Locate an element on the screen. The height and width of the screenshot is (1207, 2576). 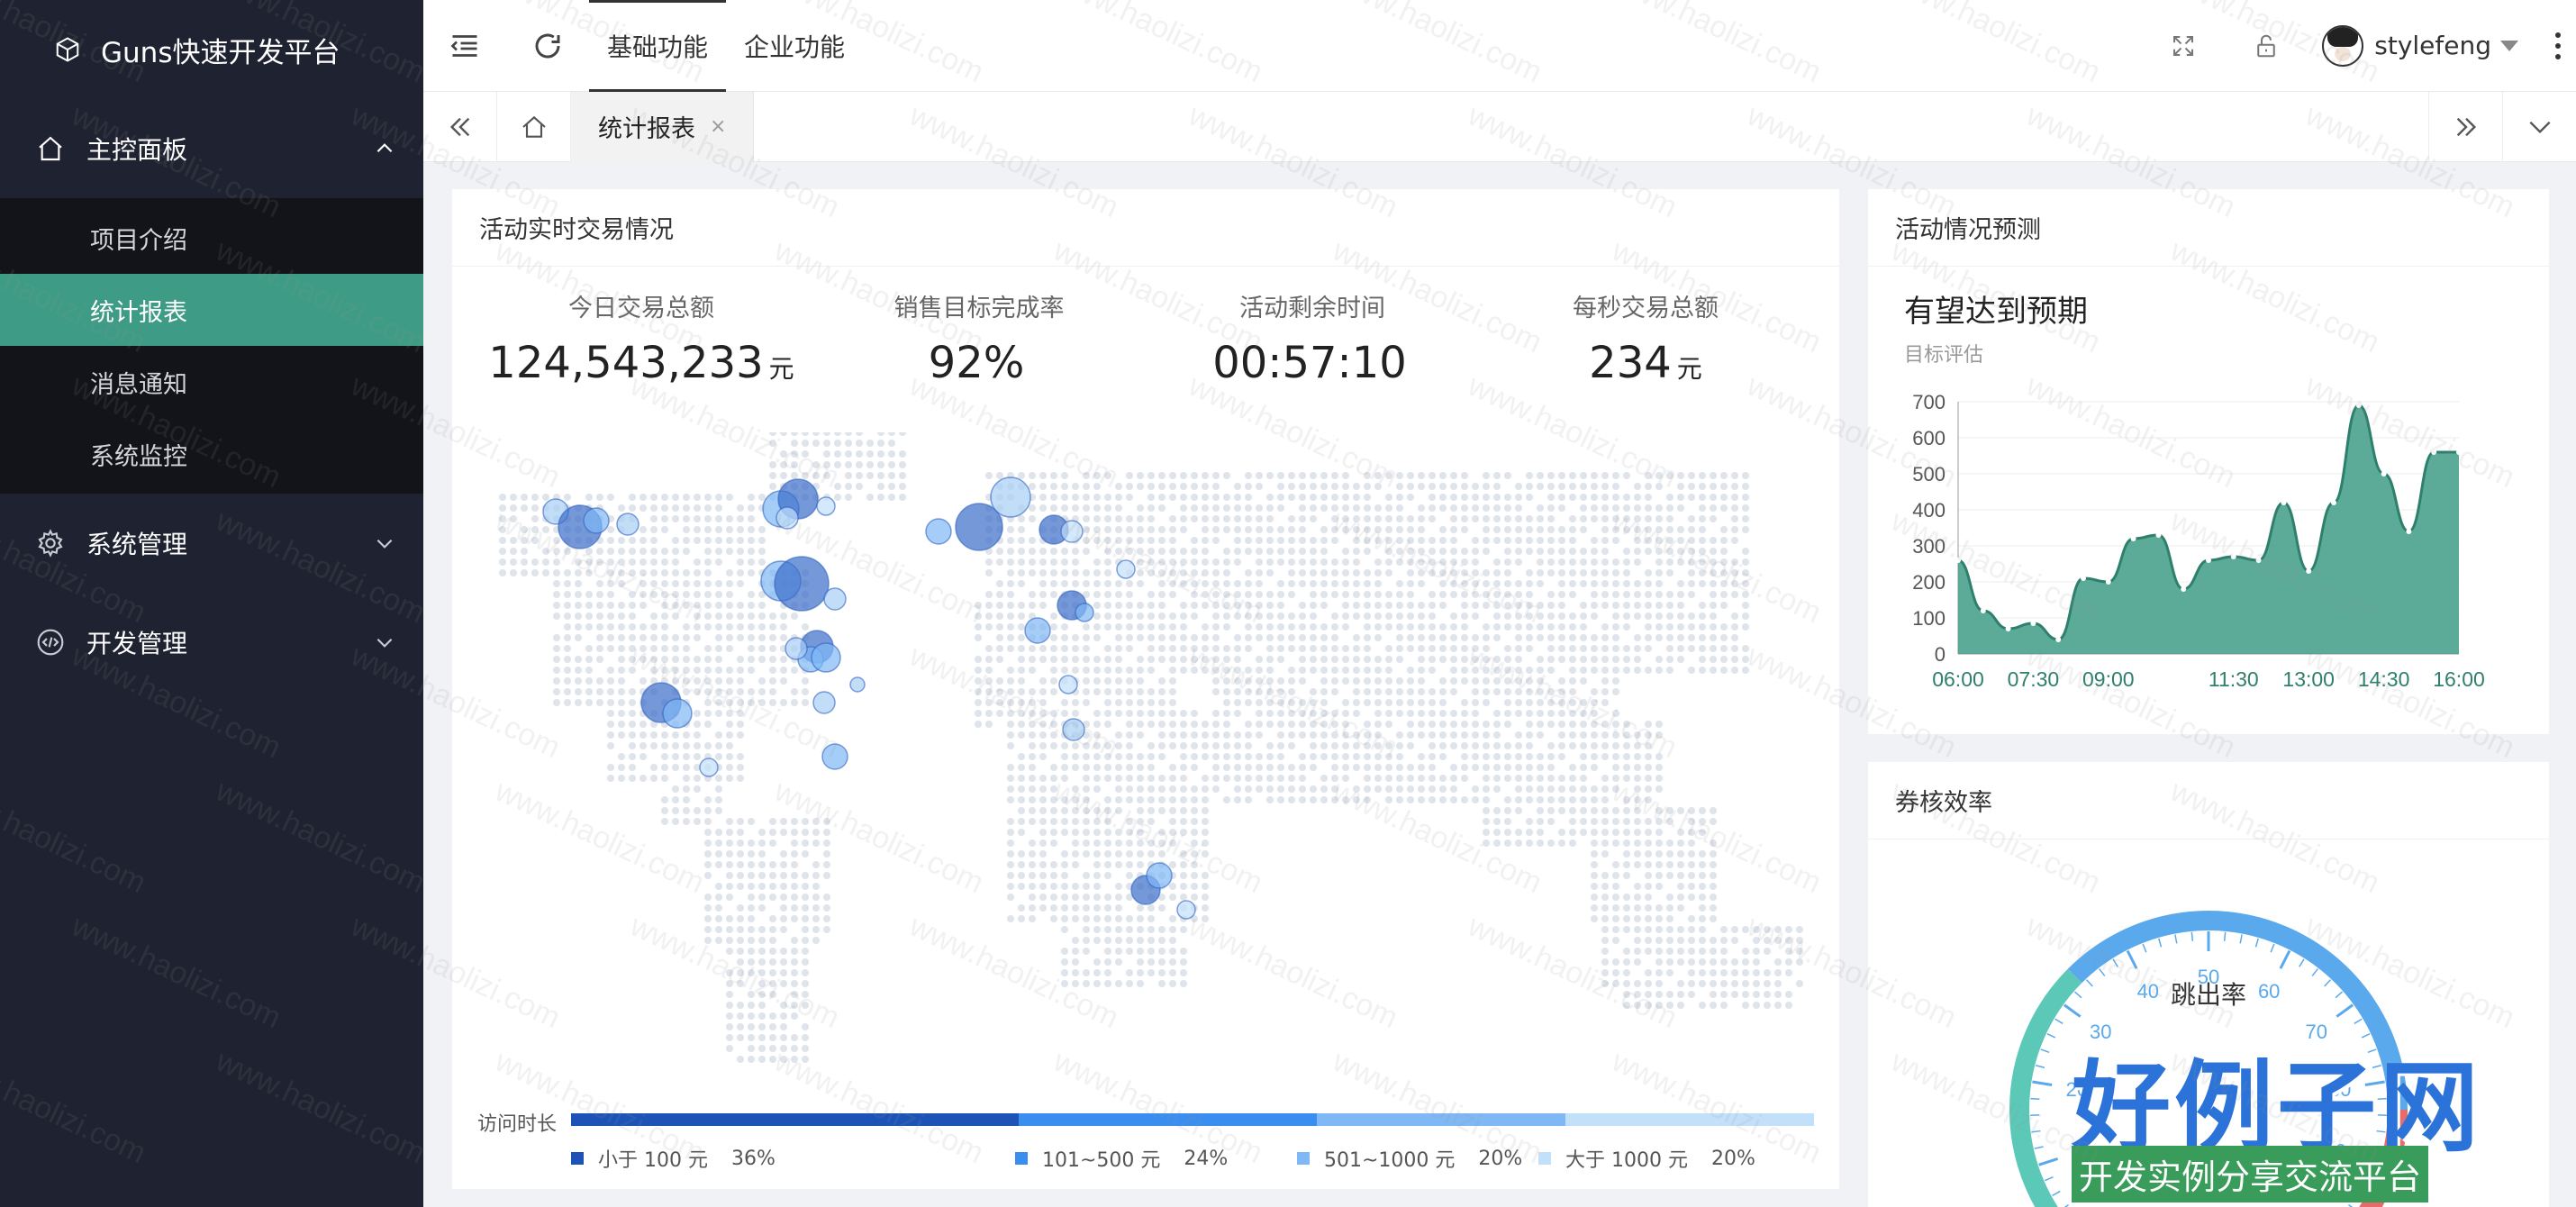
menu-group-system: 系统管理 is located at coordinates (211, 543).